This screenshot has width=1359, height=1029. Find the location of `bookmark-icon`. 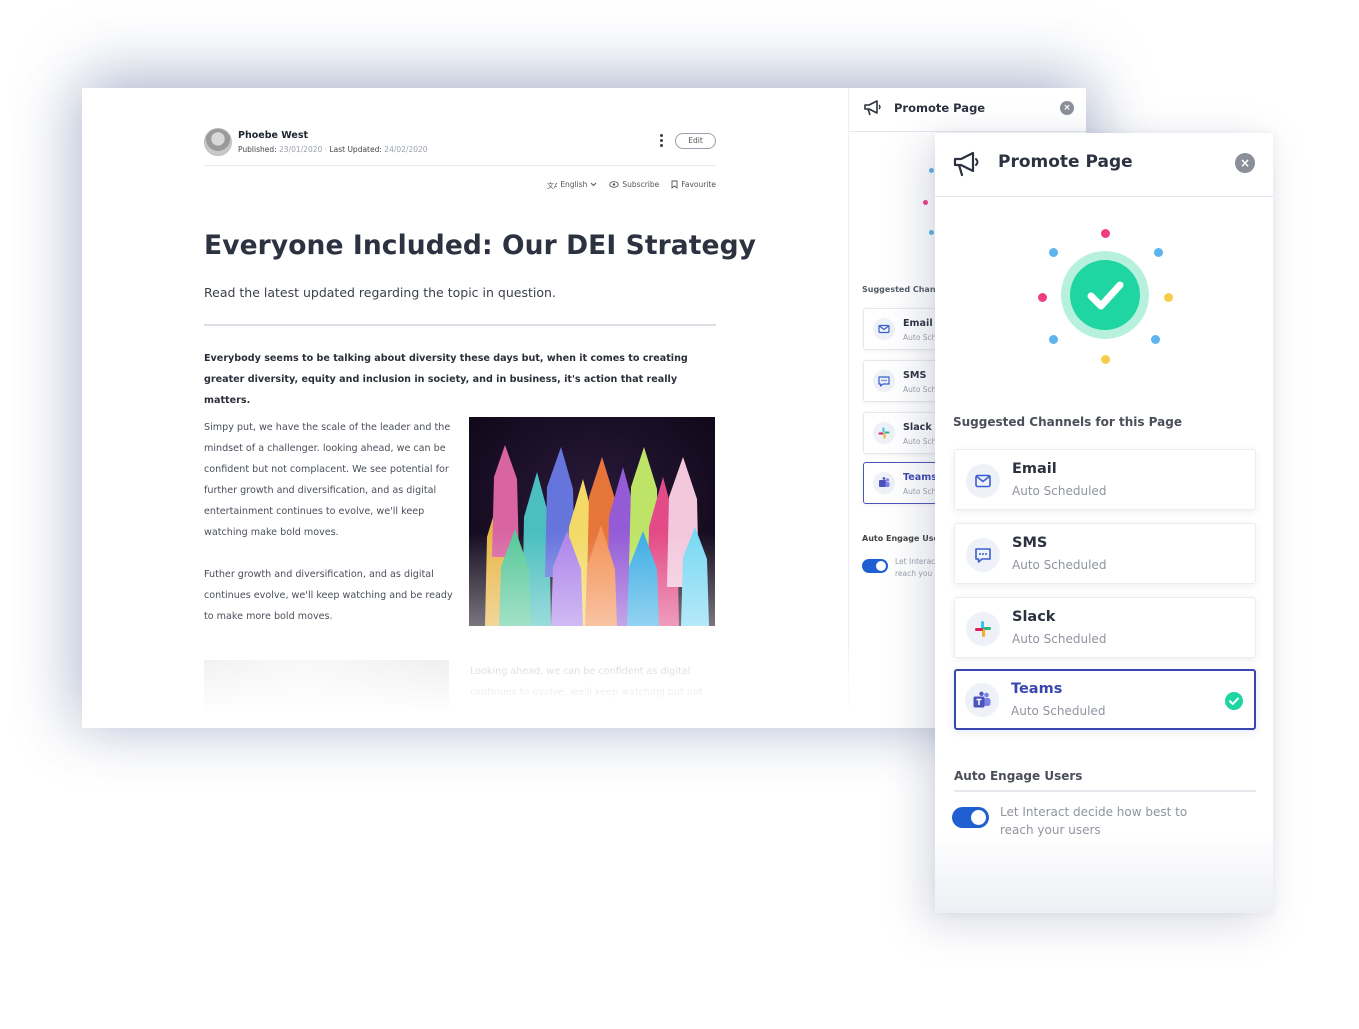

bookmark-icon is located at coordinates (674, 184).